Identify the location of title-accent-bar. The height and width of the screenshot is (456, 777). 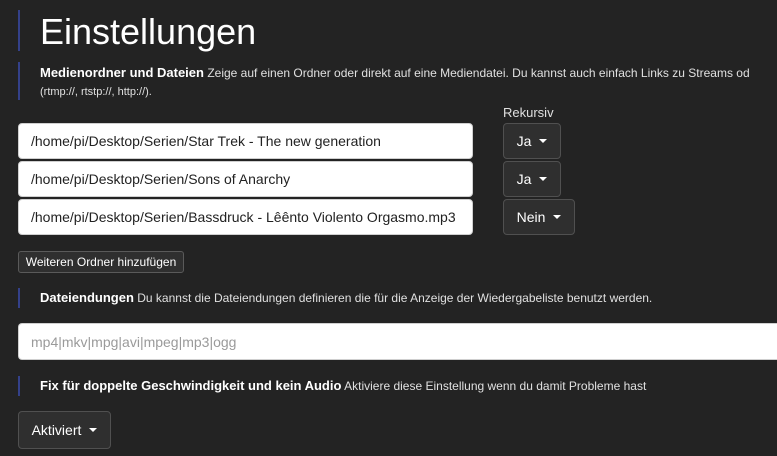
(19, 30).